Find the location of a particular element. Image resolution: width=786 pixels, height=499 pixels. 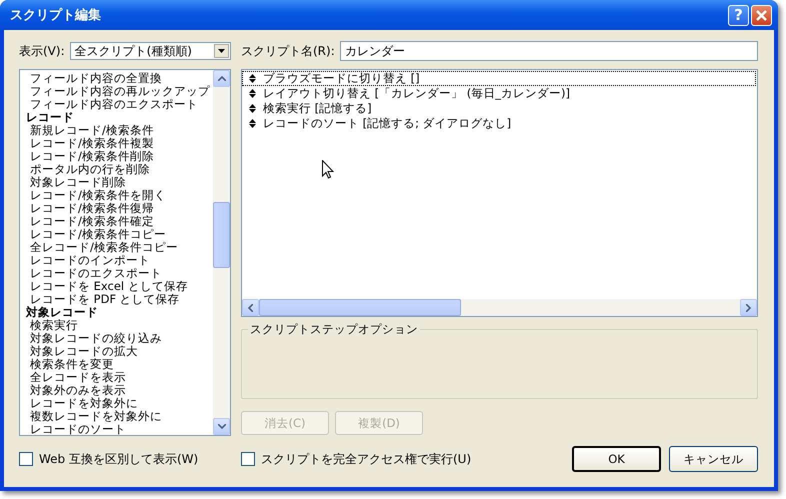

caret-icon is located at coordinates (221, 51).